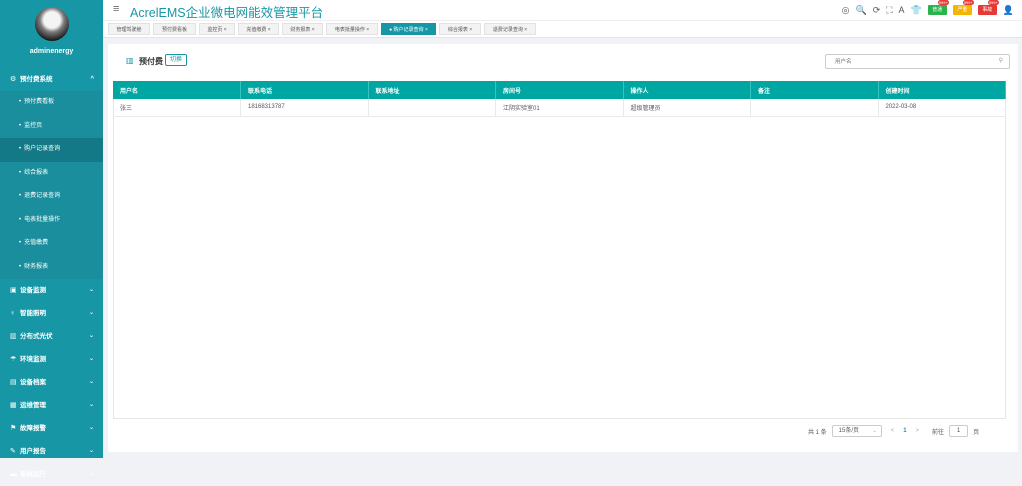 The height and width of the screenshot is (486, 1022). Describe the element at coordinates (51, 267) in the screenshot. I see `sidebar-subitem: 财务报表` at that location.